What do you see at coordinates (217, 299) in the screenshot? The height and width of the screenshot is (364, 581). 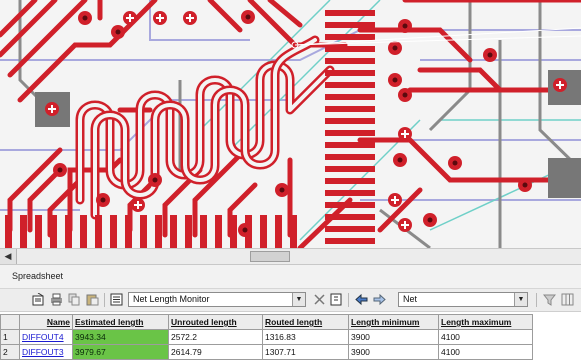 I see `monitor-select: Net Length Monitor ▼` at bounding box center [217, 299].